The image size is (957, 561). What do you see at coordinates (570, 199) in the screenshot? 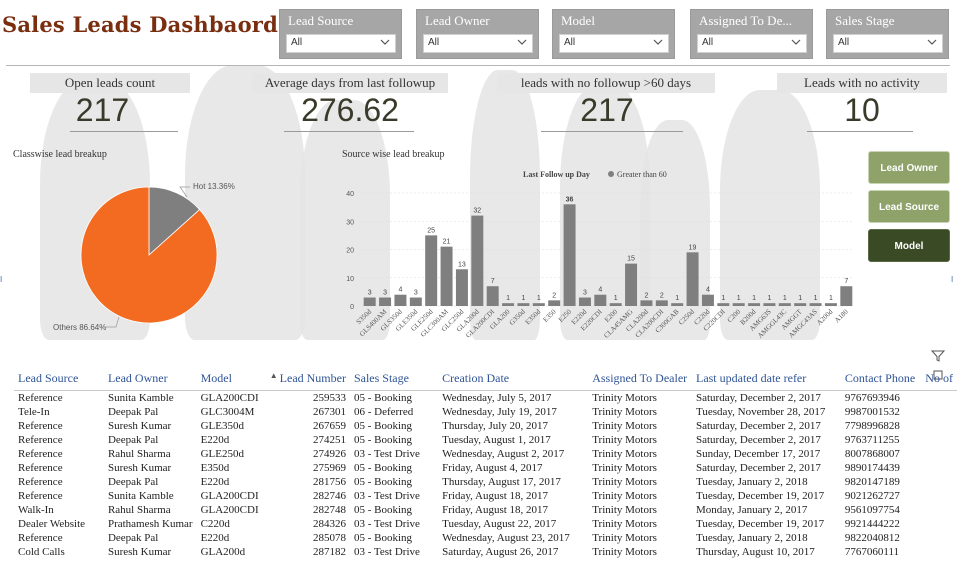
I see `bar-value-label: 36` at bounding box center [570, 199].